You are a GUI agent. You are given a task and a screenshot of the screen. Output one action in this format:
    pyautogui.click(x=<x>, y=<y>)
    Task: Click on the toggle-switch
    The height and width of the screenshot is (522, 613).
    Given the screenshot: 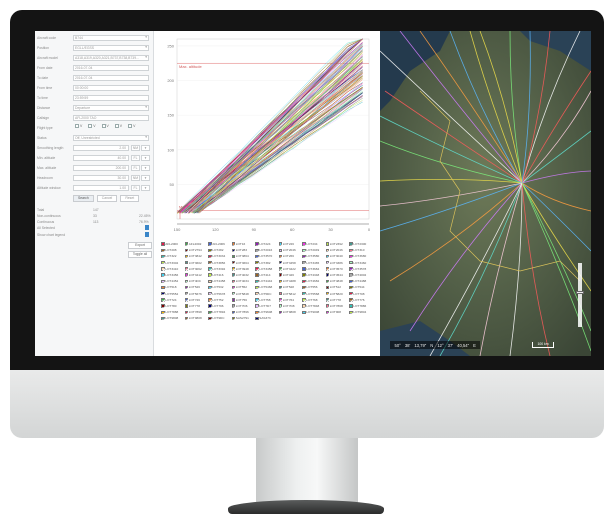 What is the action you would take?
    pyautogui.click(x=147, y=234)
    